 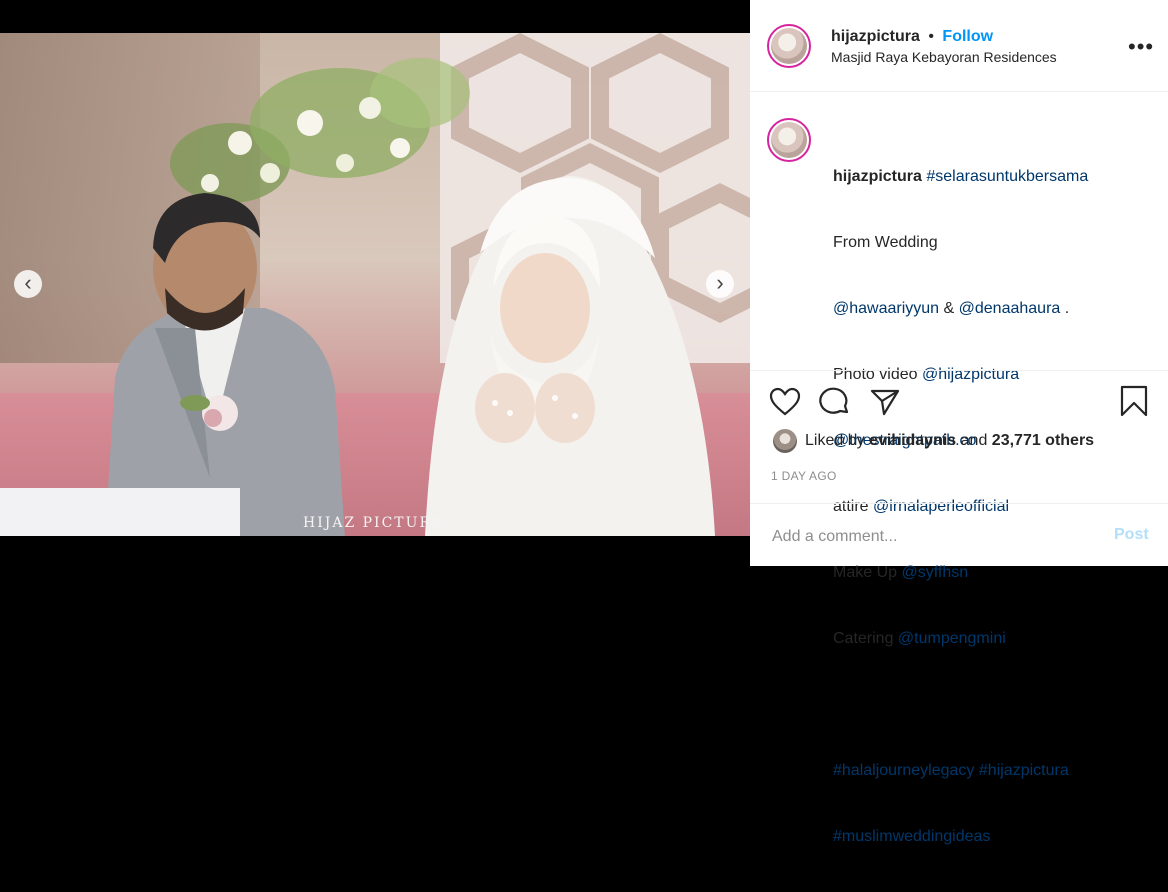 What do you see at coordinates (570, 356) in the screenshot?
I see `bride-figure` at bounding box center [570, 356].